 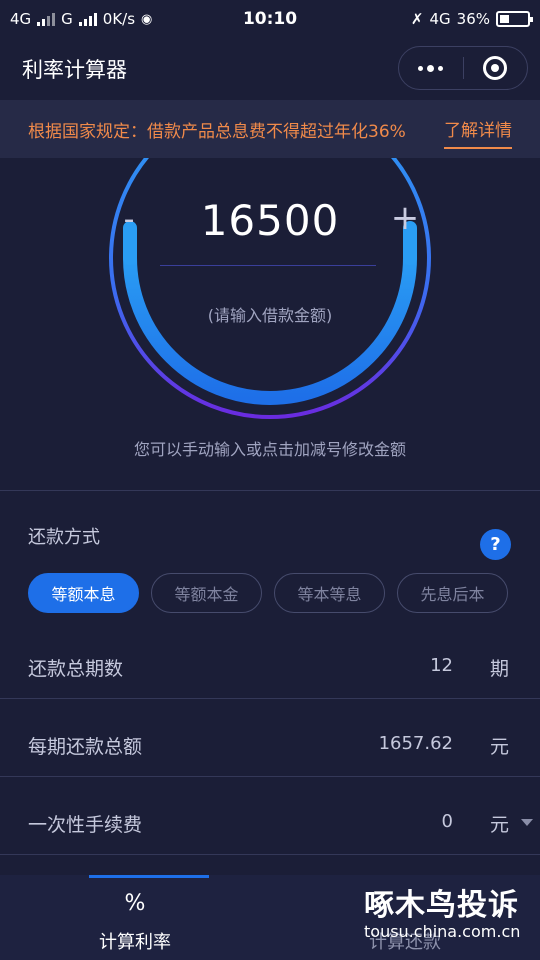 What do you see at coordinates (270, 823) in the screenshot?
I see `row-service-fee: 一次性手续费 0 元` at bounding box center [270, 823].